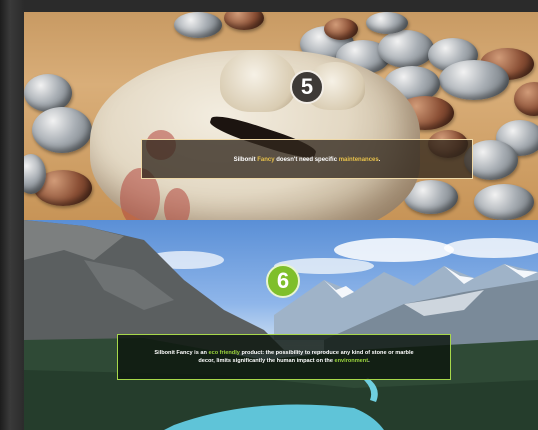 The height and width of the screenshot is (430, 538). What do you see at coordinates (266, 160) in the screenshot?
I see `caption-highlight: Fancy` at bounding box center [266, 160].